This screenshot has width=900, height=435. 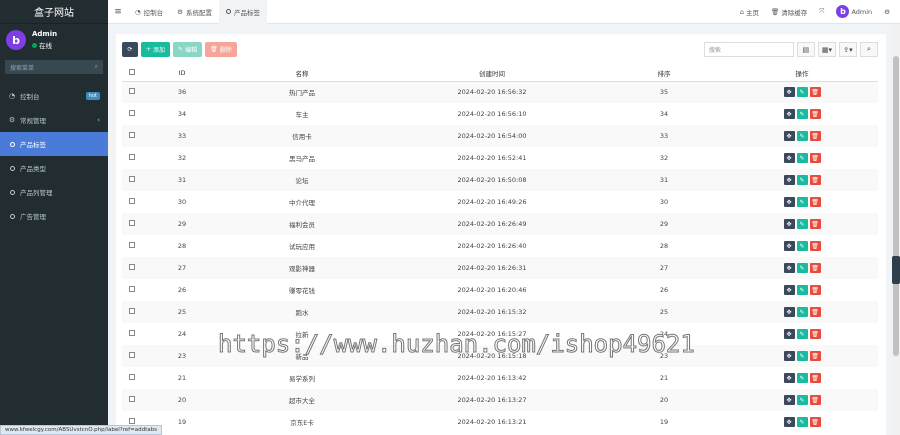 What do you see at coordinates (749, 12) in the screenshot?
I see `home-link: ⌂ 主页` at bounding box center [749, 12].